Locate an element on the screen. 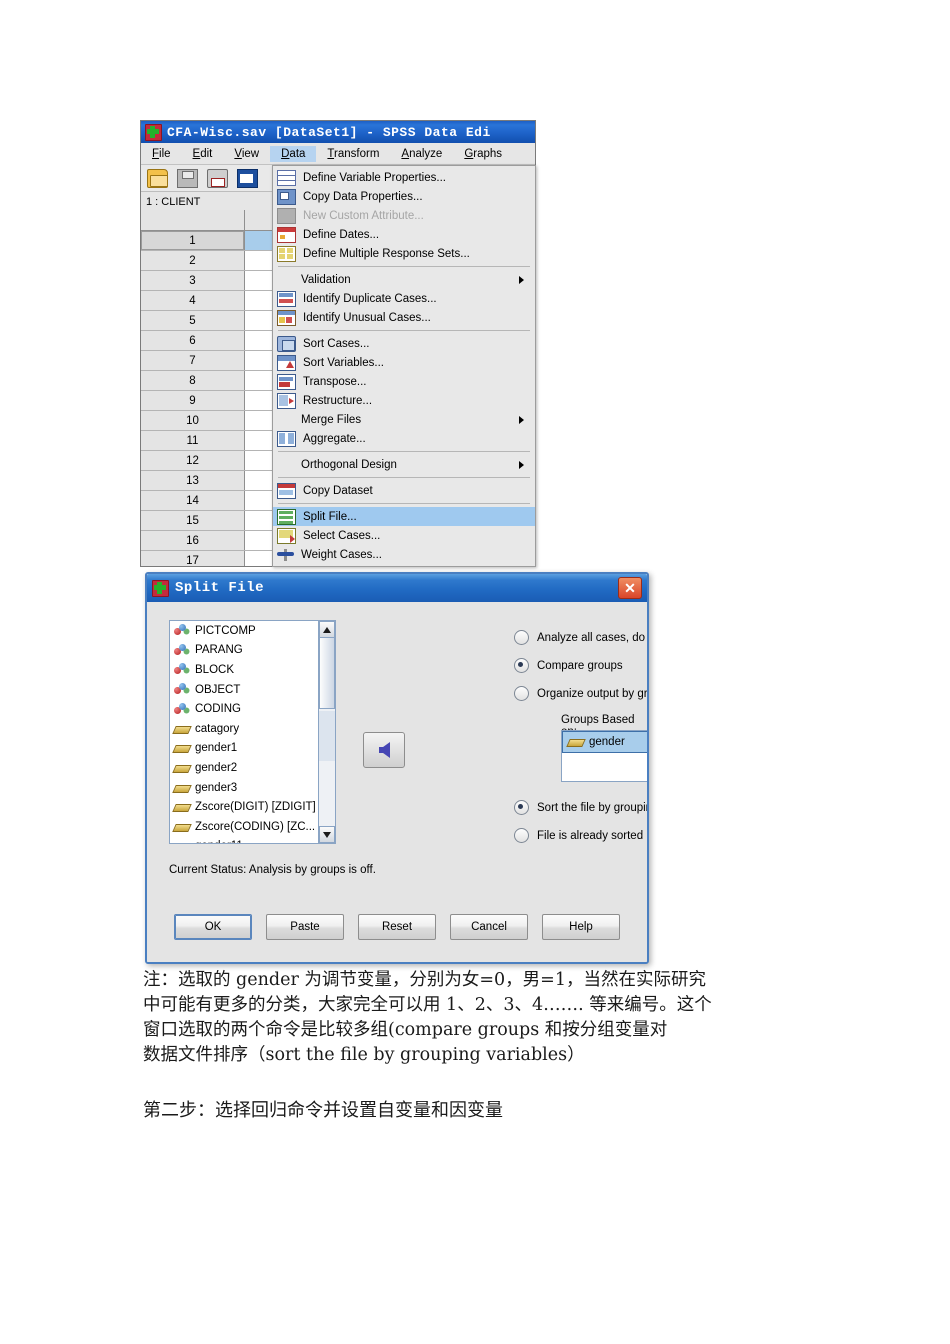  list-item: OBJECT is located at coordinates (252, 690).